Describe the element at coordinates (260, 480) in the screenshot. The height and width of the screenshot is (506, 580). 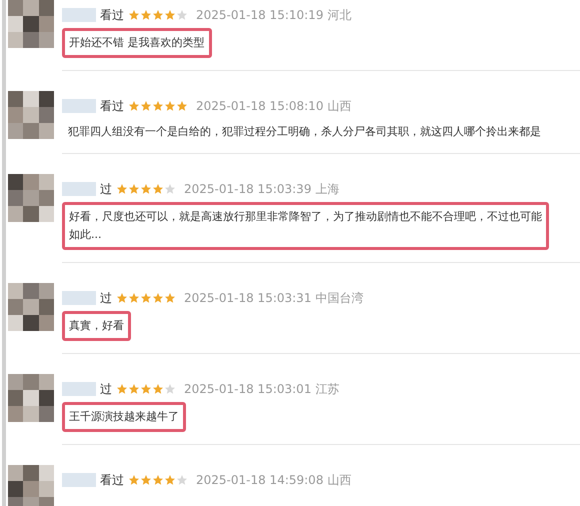
I see `comment-time: 2025-01-18 14:59:08` at that location.